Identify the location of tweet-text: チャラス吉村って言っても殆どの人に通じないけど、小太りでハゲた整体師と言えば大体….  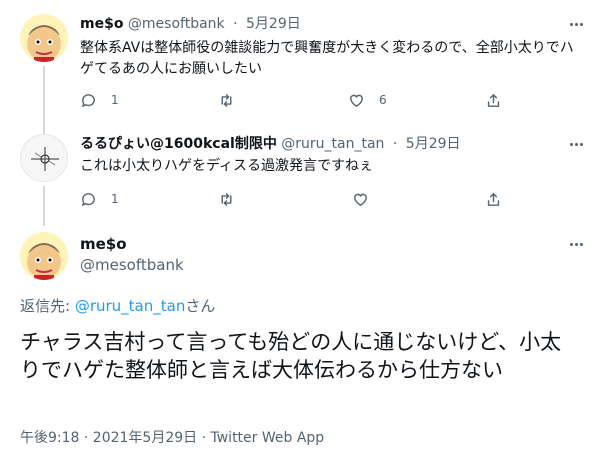
(291, 356).